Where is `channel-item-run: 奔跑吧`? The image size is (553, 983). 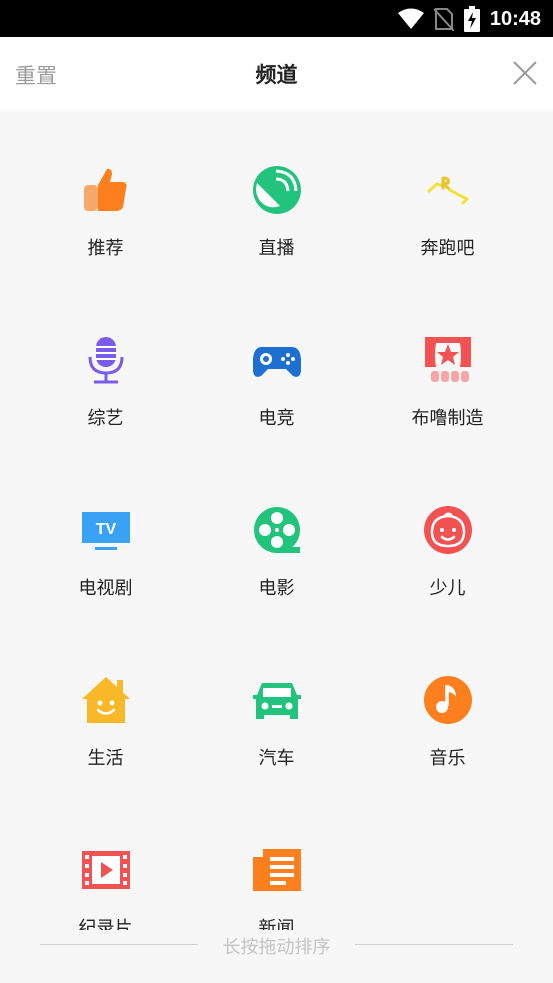 channel-item-run: 奔跑吧 is located at coordinates (447, 195).